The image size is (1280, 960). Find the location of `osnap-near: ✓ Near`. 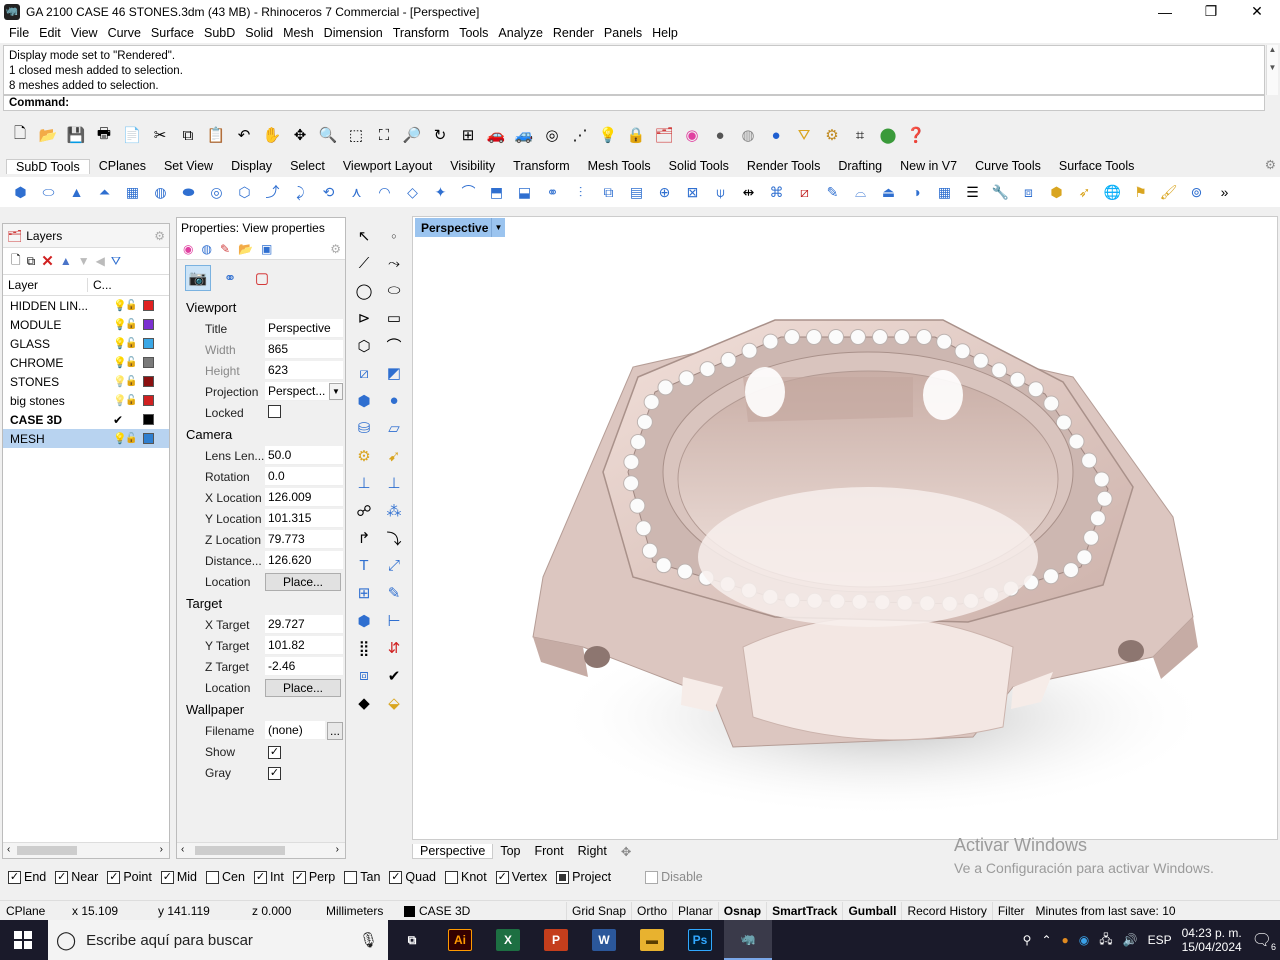

osnap-near: ✓ Near is located at coordinates (76, 877).